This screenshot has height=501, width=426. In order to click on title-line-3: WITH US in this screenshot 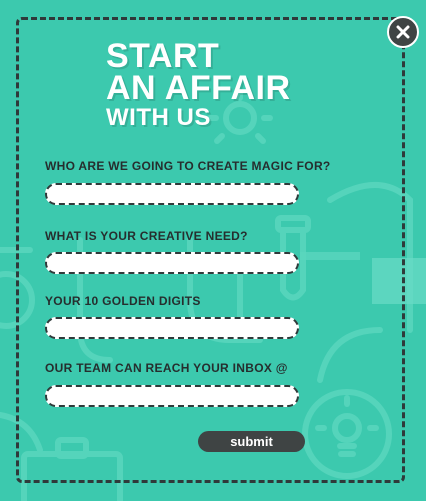, I will do `click(158, 117)`.